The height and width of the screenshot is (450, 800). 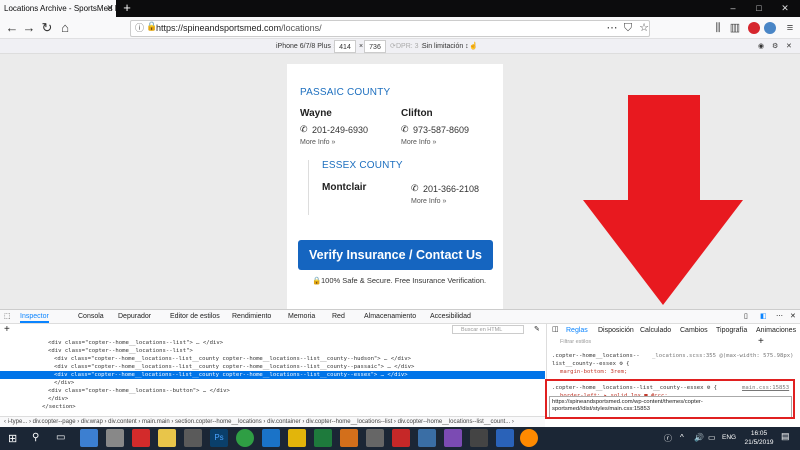 I want to click on html-search-input: Buscar en HTML, so click(x=488, y=329).